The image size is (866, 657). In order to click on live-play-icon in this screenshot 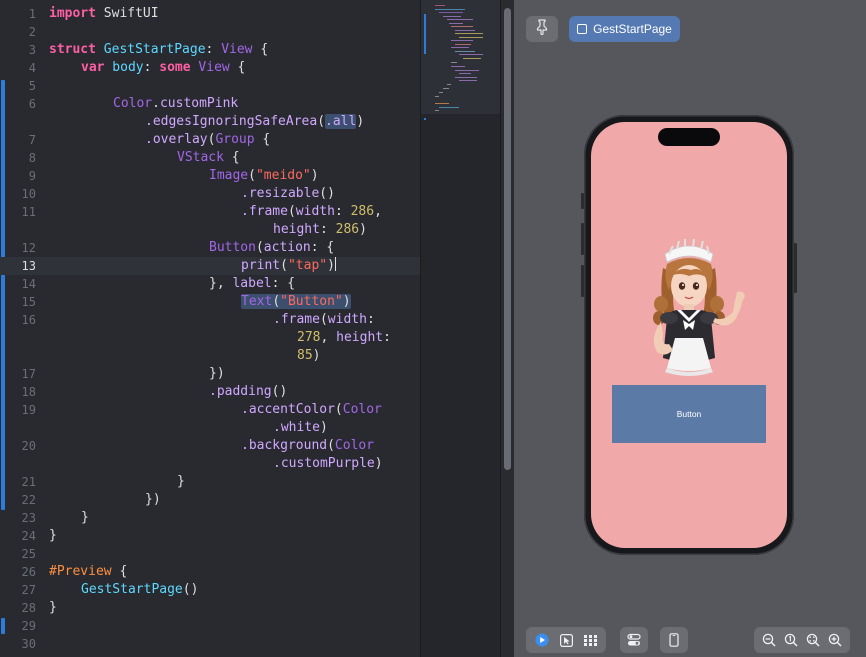, I will do `click(542, 640)`.